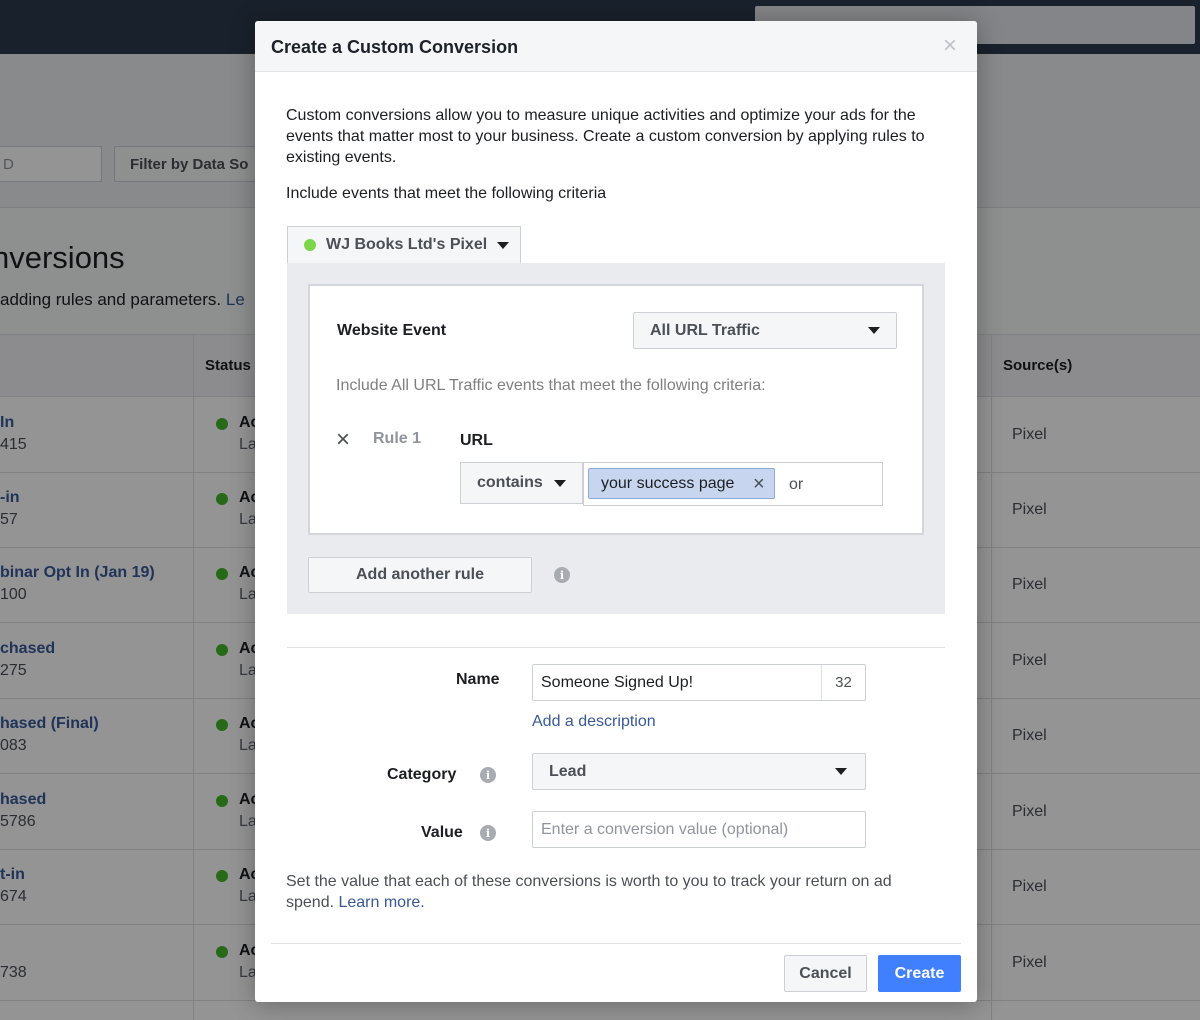  What do you see at coordinates (796, 484) in the screenshot?
I see `or-text: or` at bounding box center [796, 484].